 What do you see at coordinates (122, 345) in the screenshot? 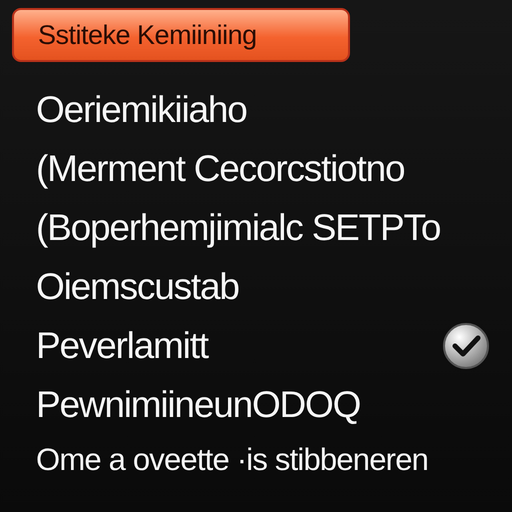
I see `list-item: Peverlamitt` at bounding box center [122, 345].